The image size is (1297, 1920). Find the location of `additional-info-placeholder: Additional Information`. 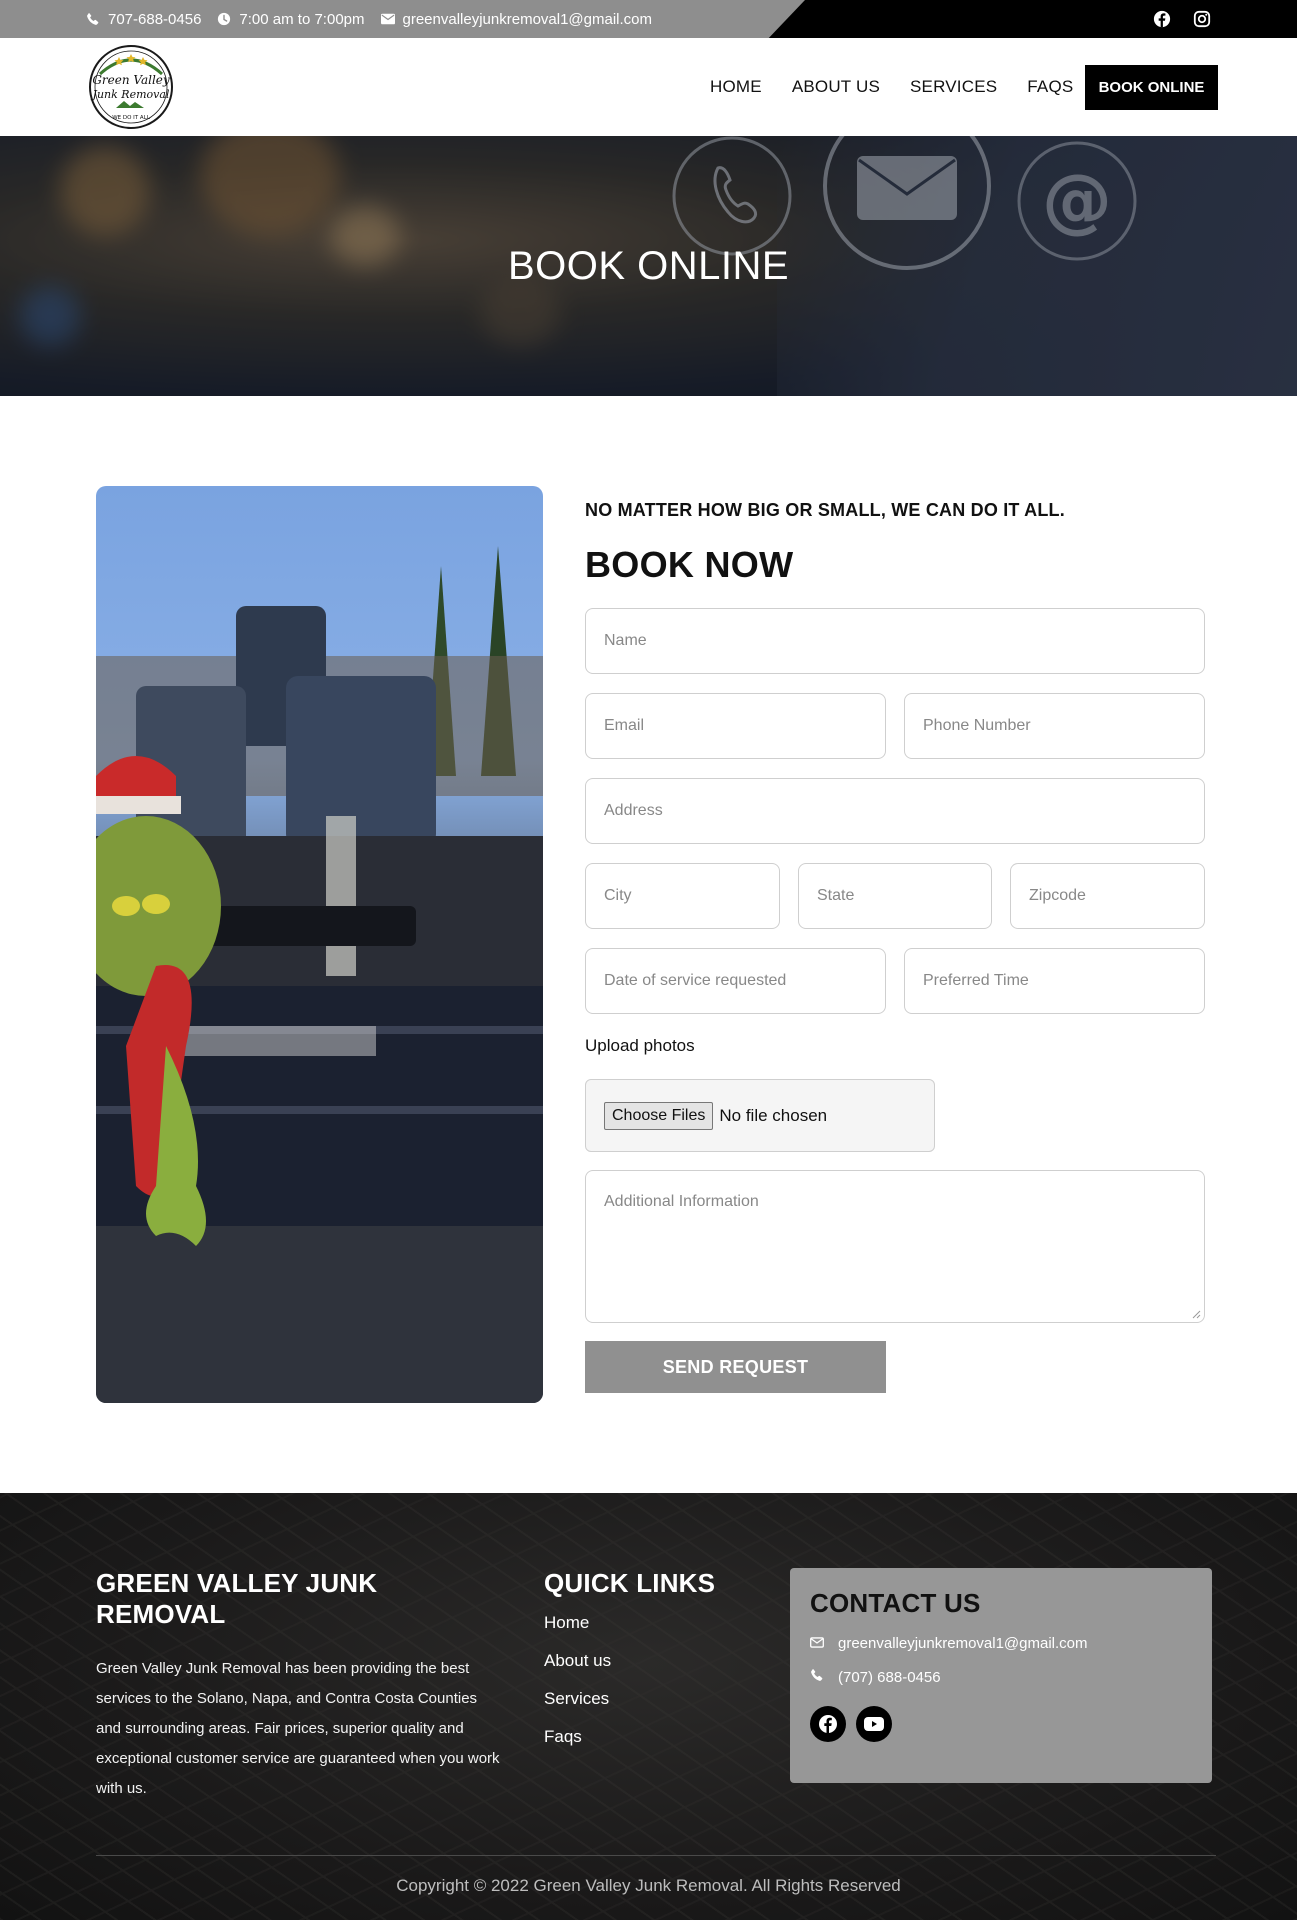

additional-info-placeholder: Additional Information is located at coordinates (681, 1201).